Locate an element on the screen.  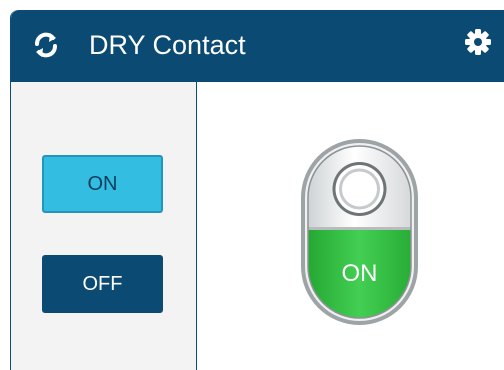
widget-title: DRY Contact is located at coordinates (167, 45).